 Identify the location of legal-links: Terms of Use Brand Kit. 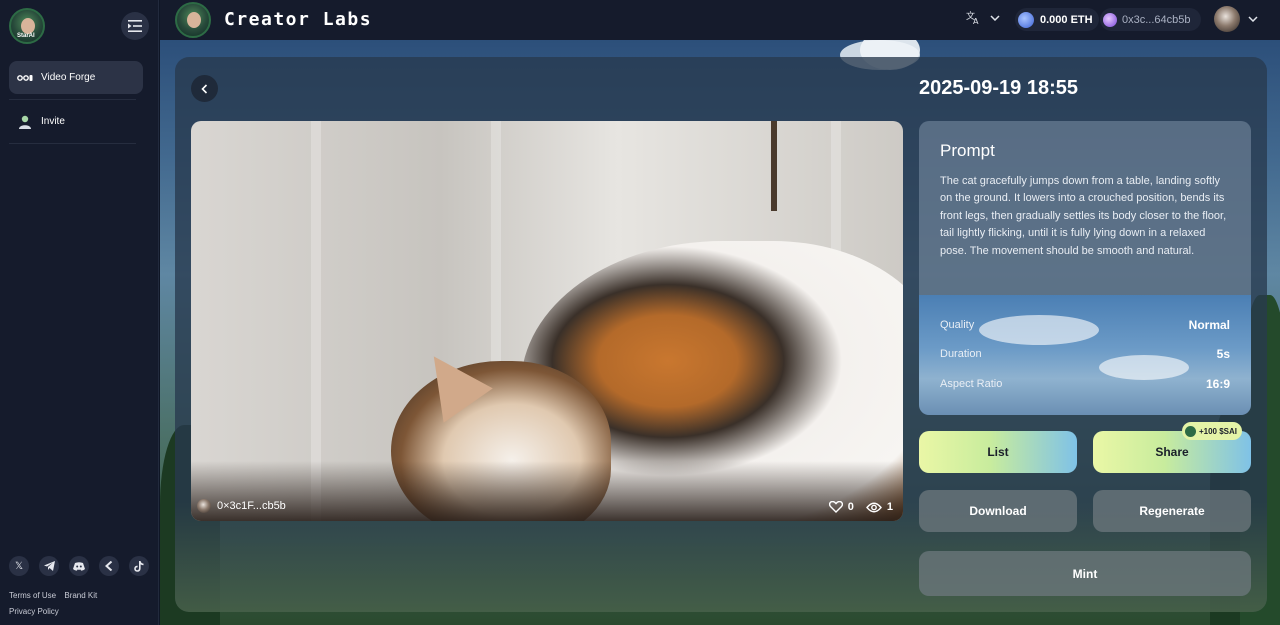
(56, 595).